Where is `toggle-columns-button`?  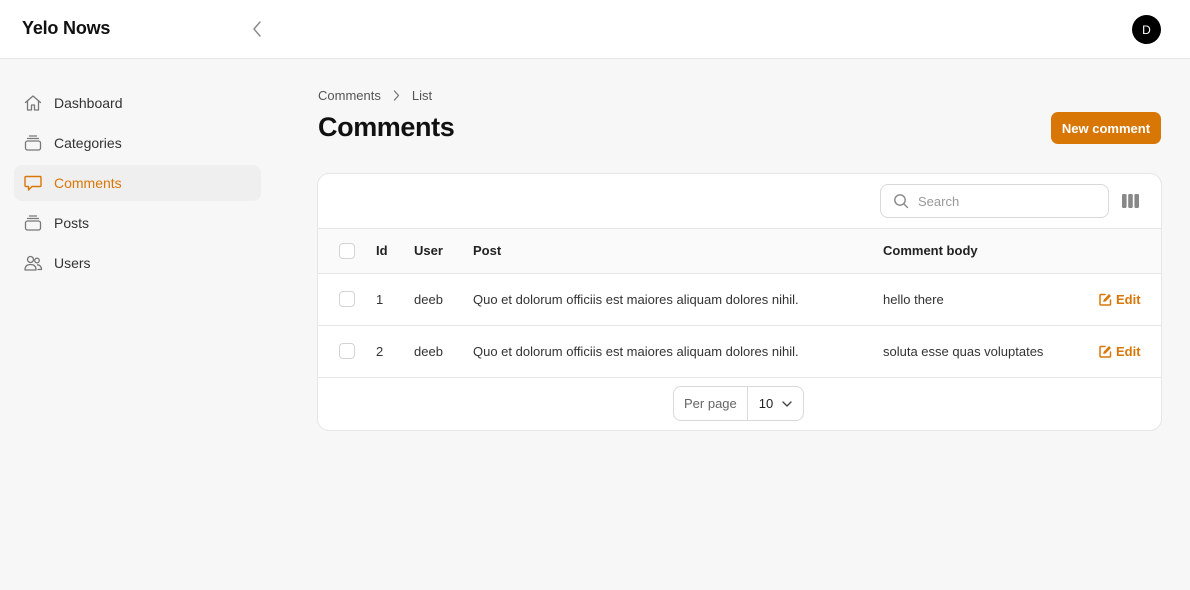
toggle-columns-button is located at coordinates (1130, 201).